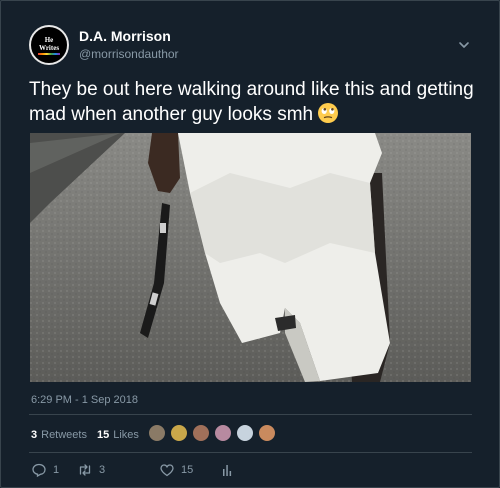  What do you see at coordinates (129, 54) in the screenshot?
I see `author-handle: @morrisondauthor` at bounding box center [129, 54].